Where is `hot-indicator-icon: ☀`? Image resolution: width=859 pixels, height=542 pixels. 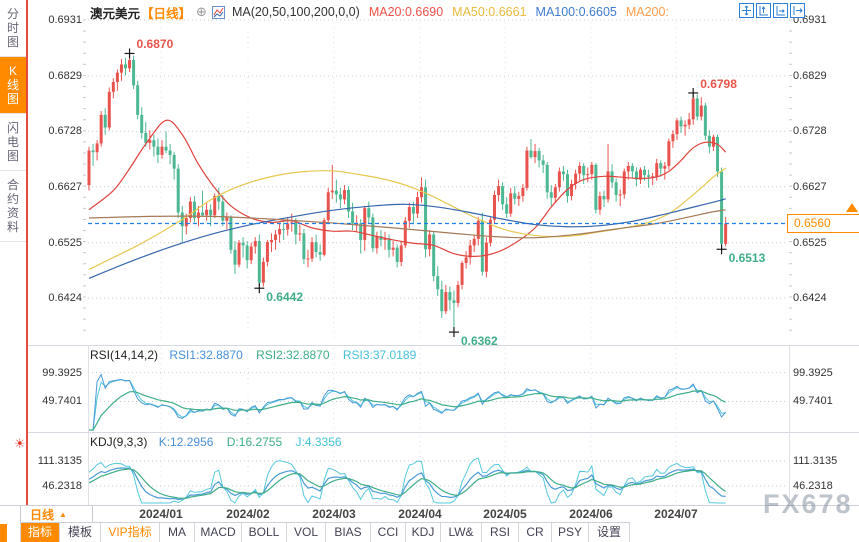 hot-indicator-icon: ☀ is located at coordinates (20, 444).